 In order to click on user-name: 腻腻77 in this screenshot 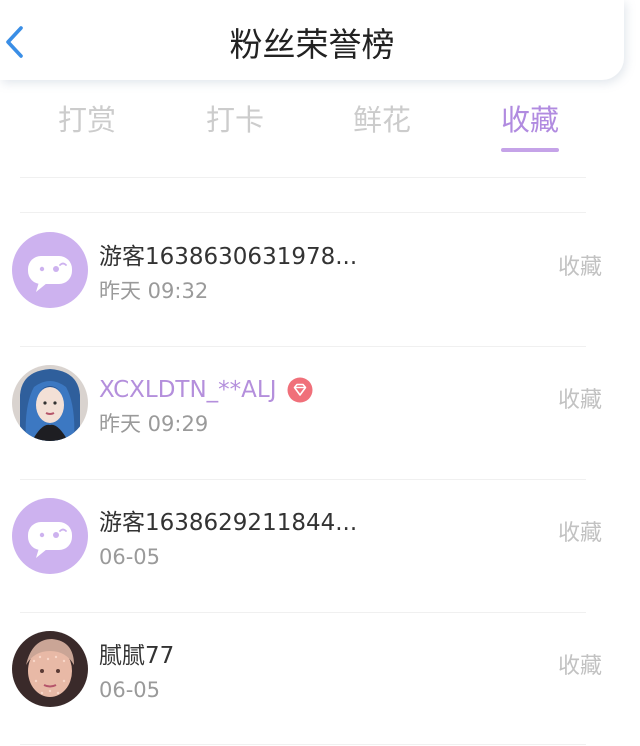, I will do `click(136, 656)`.